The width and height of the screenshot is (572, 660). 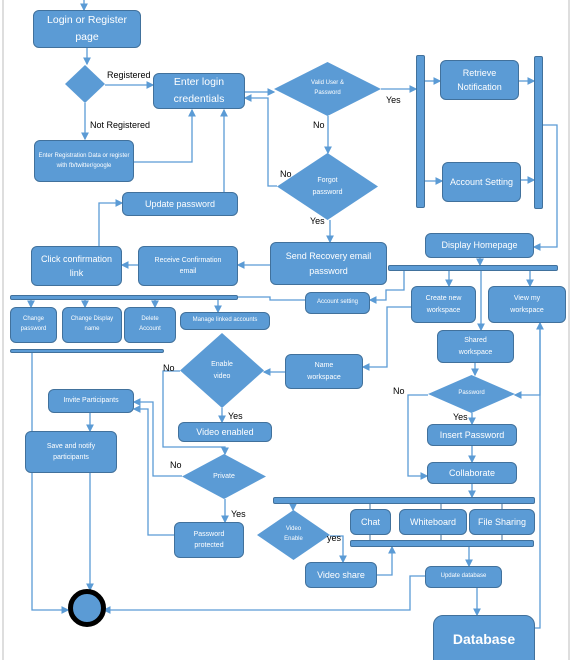 I want to click on edge-label-forgot-yes: Yes, so click(x=317, y=221).